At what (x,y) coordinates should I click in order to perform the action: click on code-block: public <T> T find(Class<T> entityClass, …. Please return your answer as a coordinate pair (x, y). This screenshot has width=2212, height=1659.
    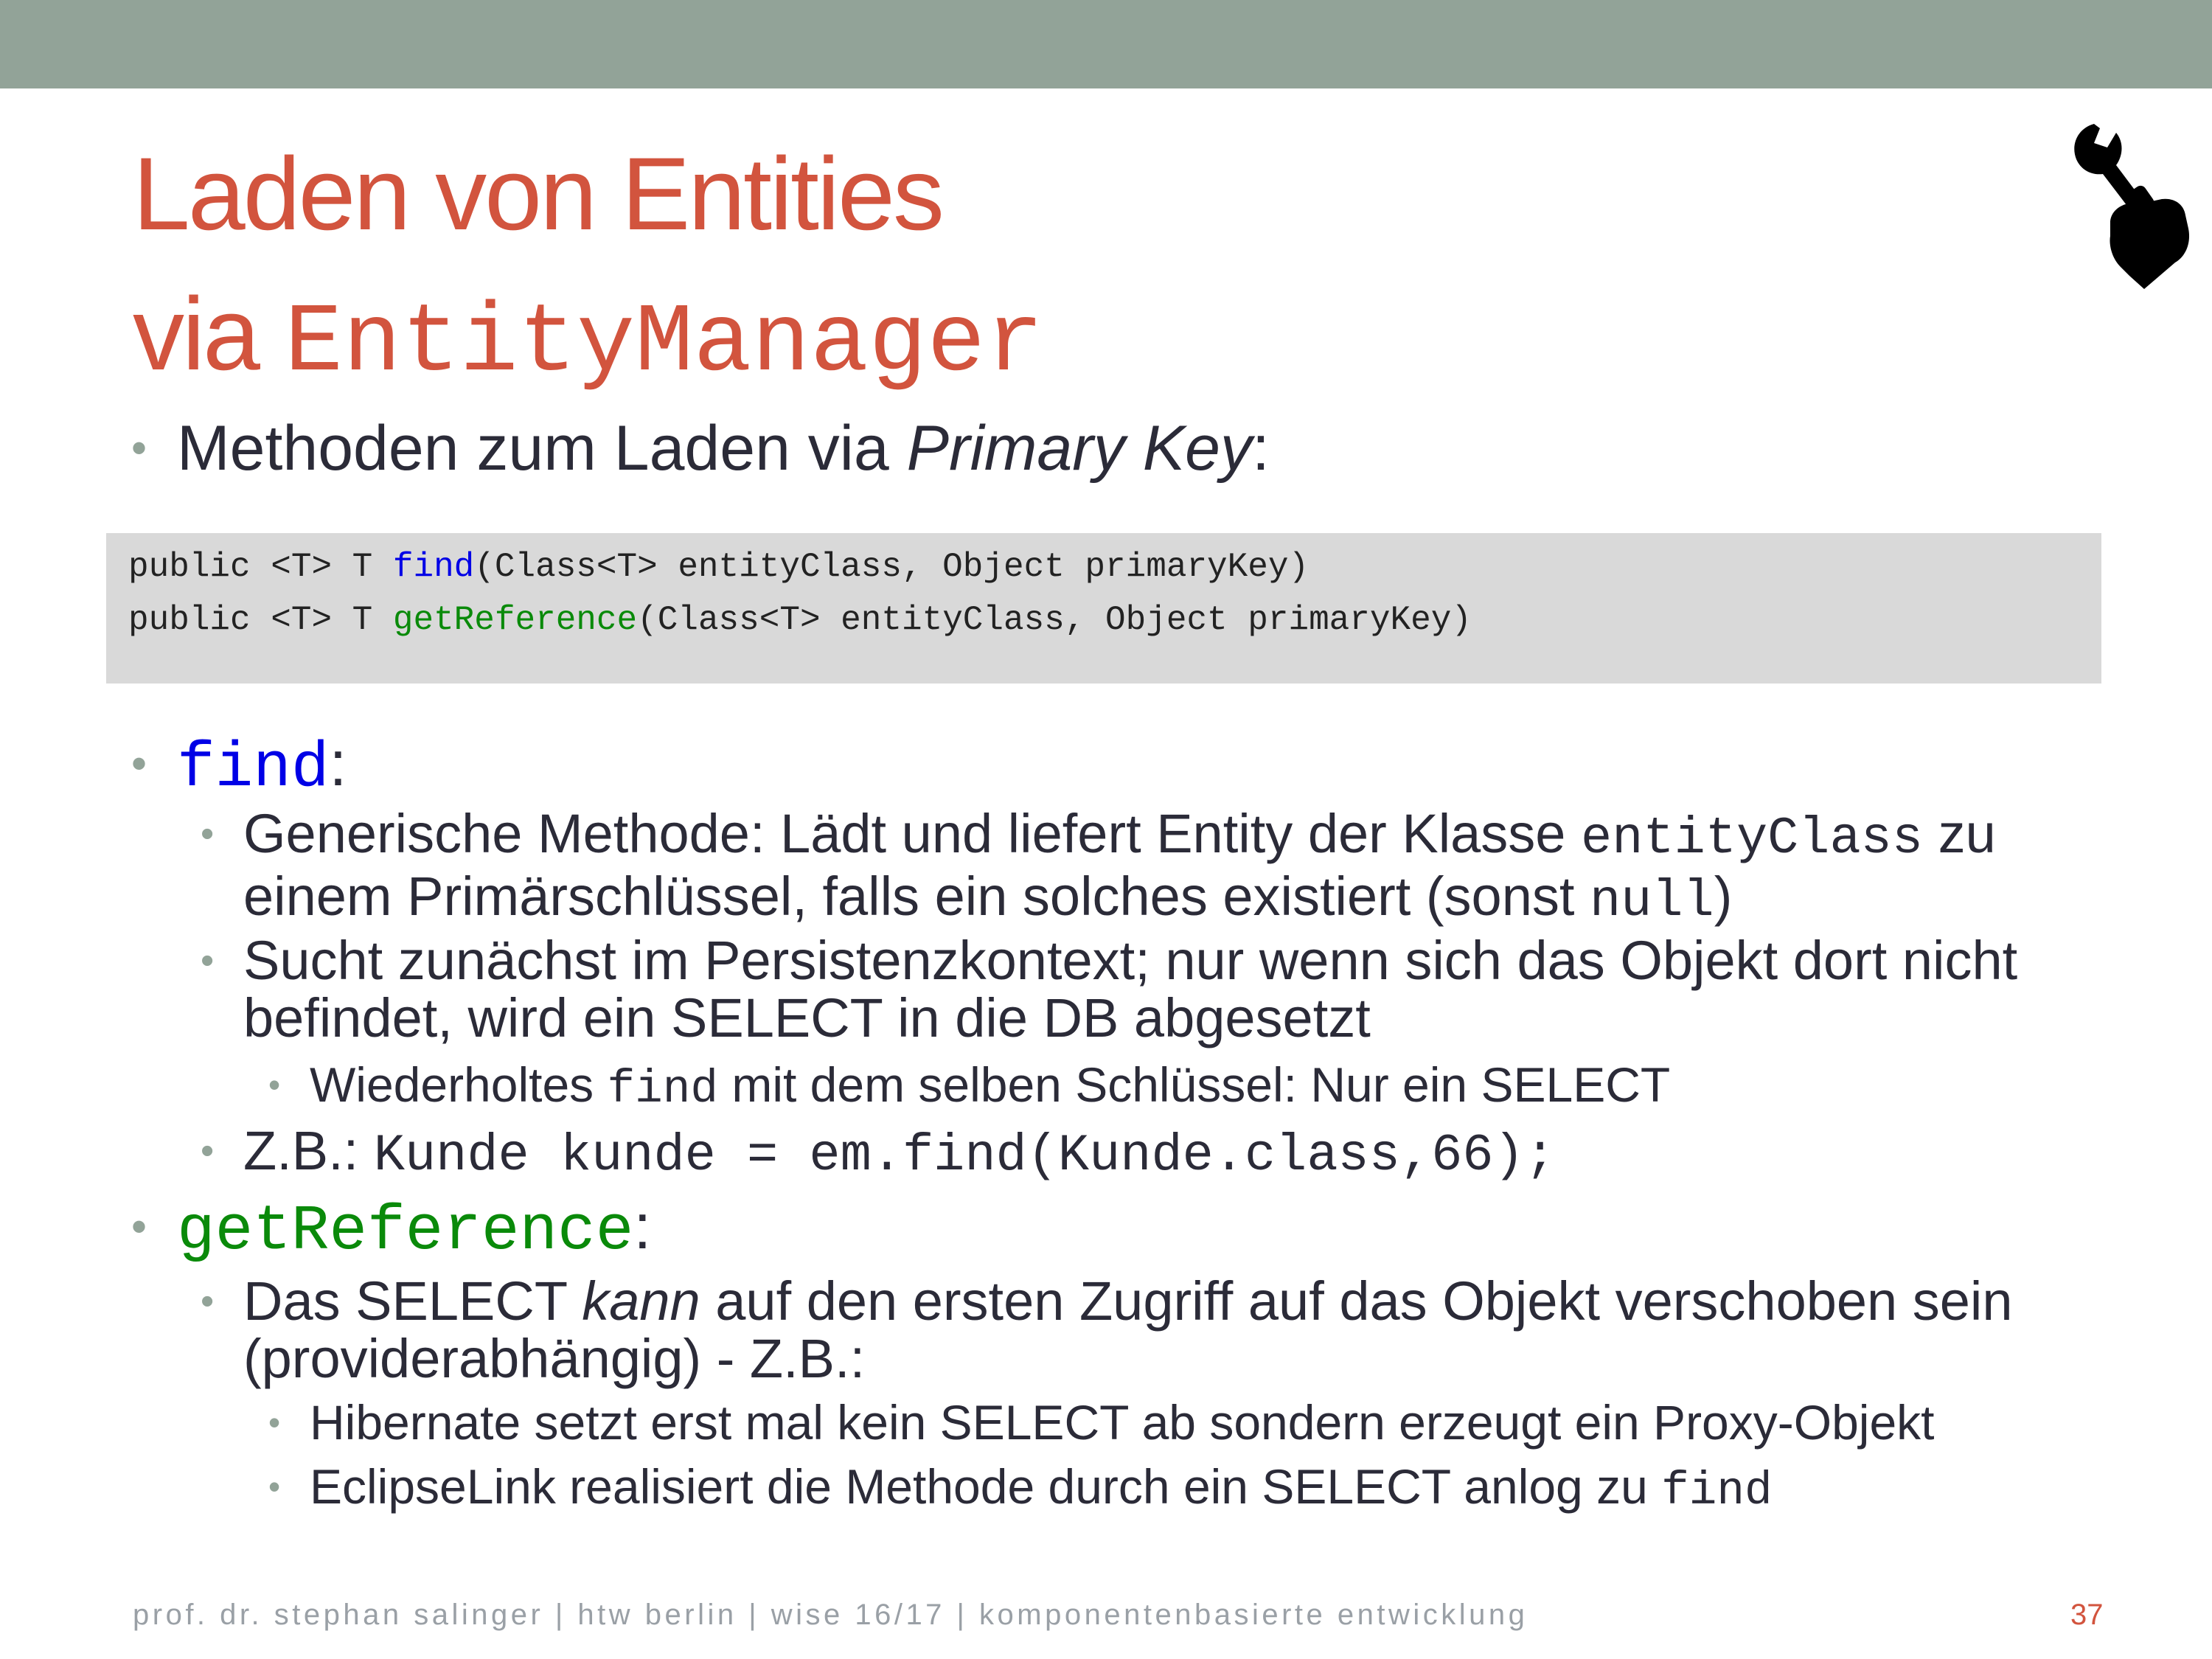
    Looking at the image, I should click on (1103, 608).